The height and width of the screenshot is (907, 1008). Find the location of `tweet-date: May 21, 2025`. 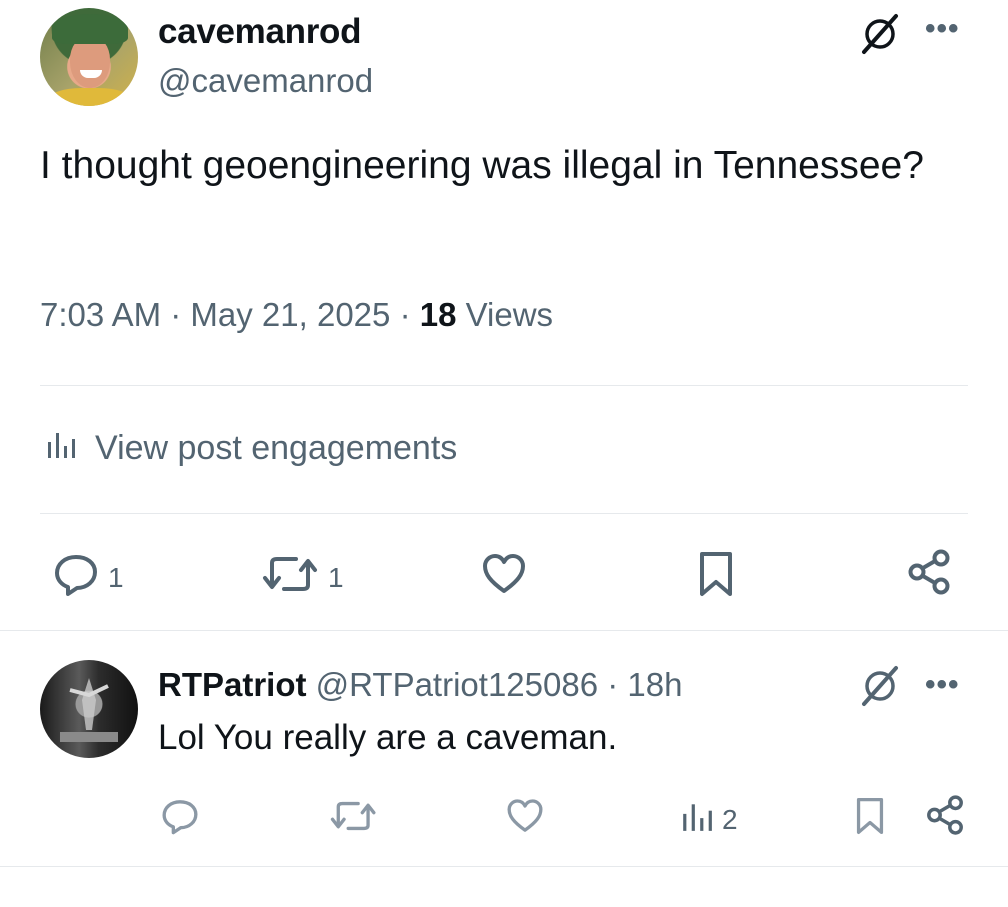

tweet-date: May 21, 2025 is located at coordinates (290, 314).